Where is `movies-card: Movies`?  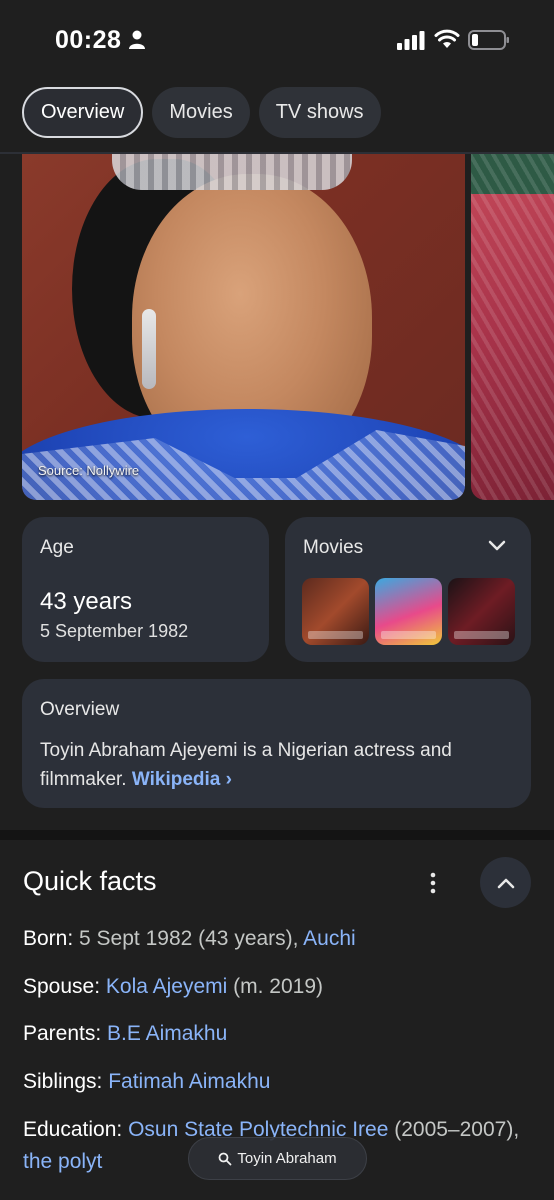
movies-card: Movies is located at coordinates (408, 589).